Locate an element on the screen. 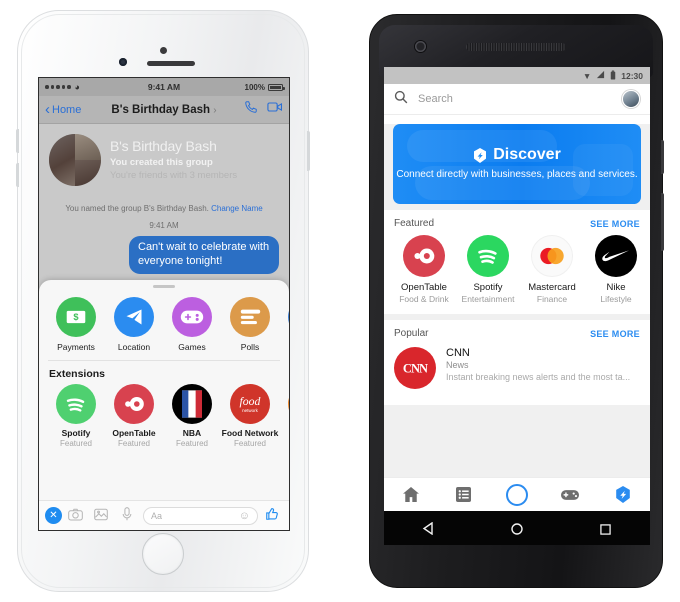 This screenshot has height=602, width=680. mastercard-icon is located at coordinates (552, 256).